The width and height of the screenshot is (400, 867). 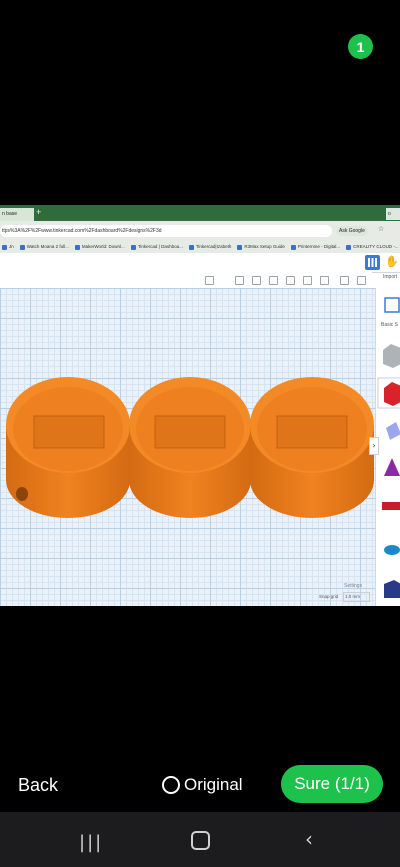 What do you see at coordinates (200, 213) in the screenshot?
I see `browser-tab-strip: n base + o` at bounding box center [200, 213].